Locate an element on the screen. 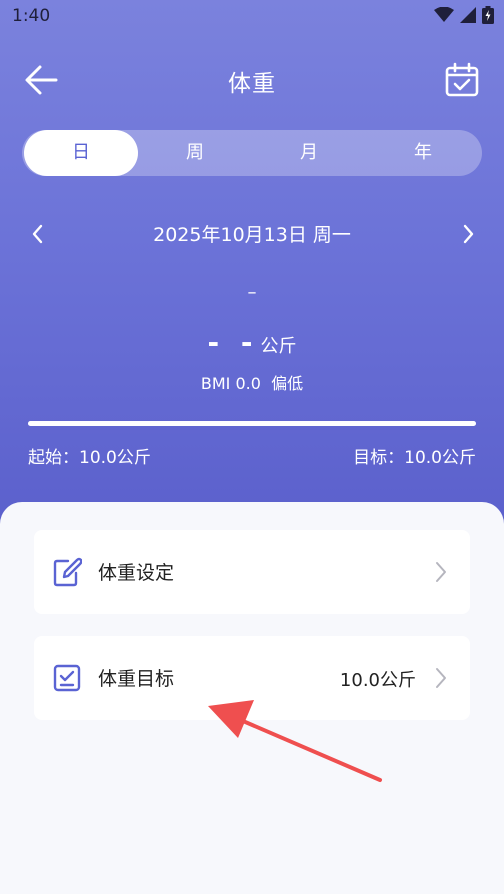 The width and height of the screenshot is (504, 894). weight-setting-card: 体重设定 is located at coordinates (252, 572).